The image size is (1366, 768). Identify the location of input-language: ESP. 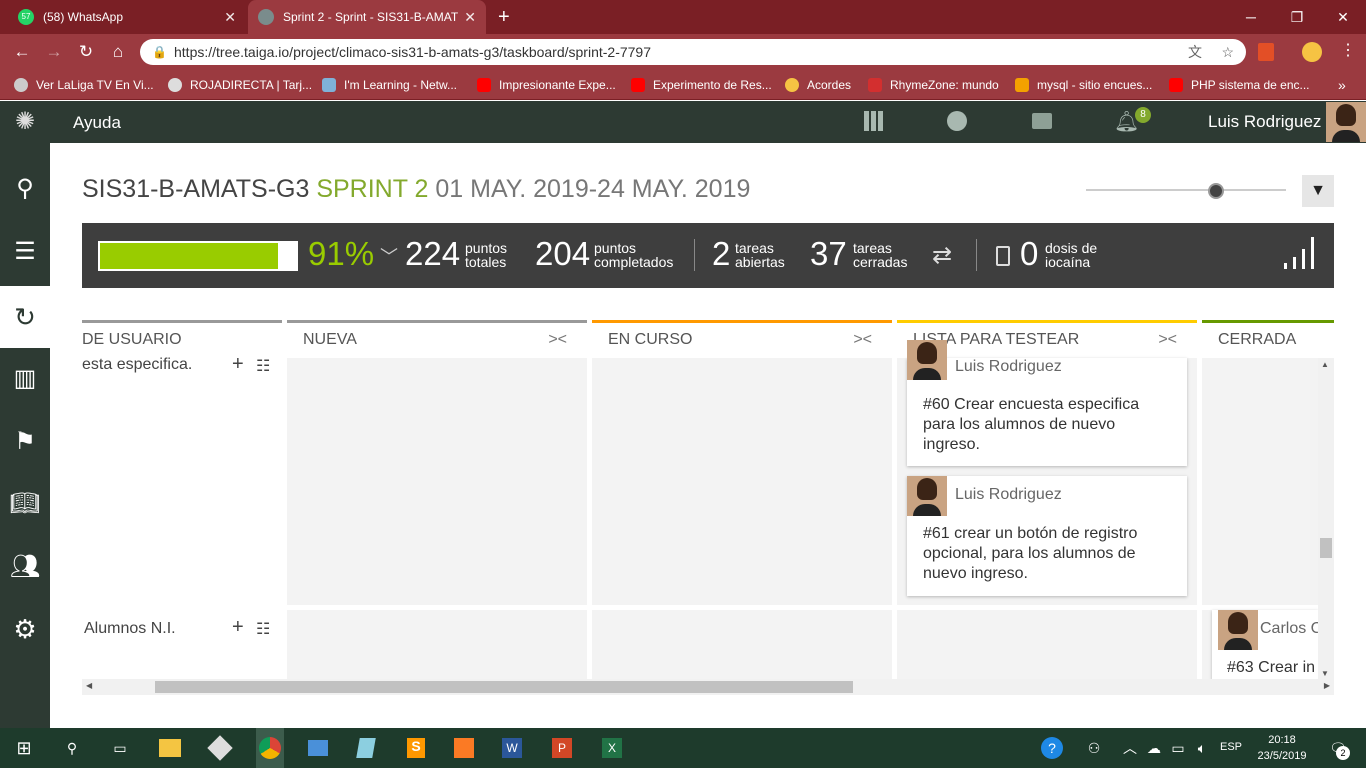
(1231, 747).